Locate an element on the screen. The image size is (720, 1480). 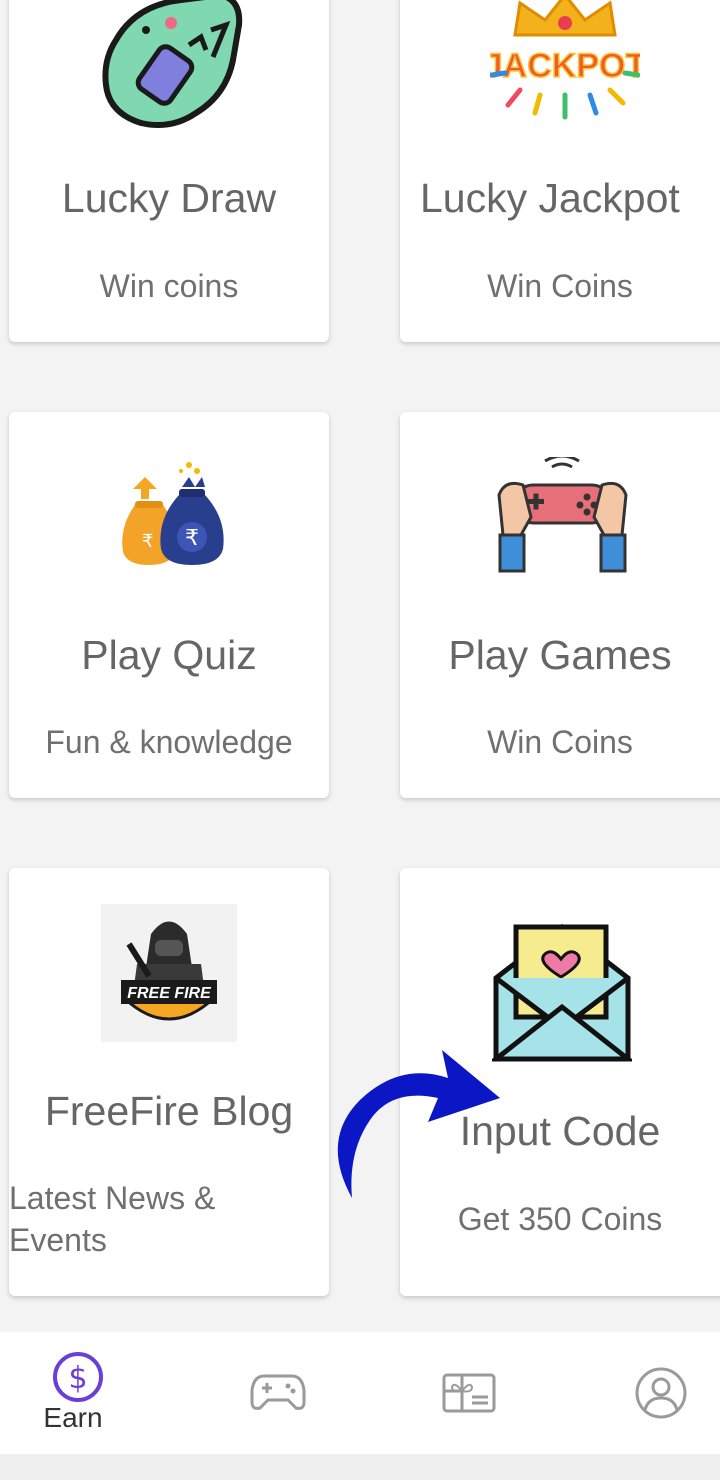
freefire-logo-icon: FREE FIRE is located at coordinates (169, 973).